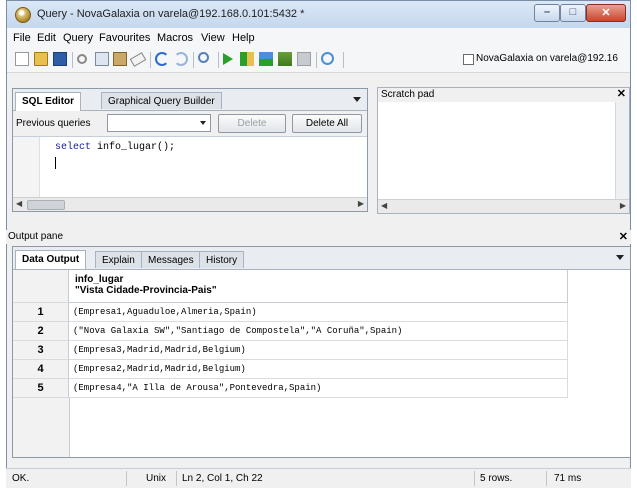 The image size is (637, 494). Describe the element at coordinates (318, 350) in the screenshot. I see `table-cell: (Empresa3,Madrid,Madrid,Belgium)` at that location.